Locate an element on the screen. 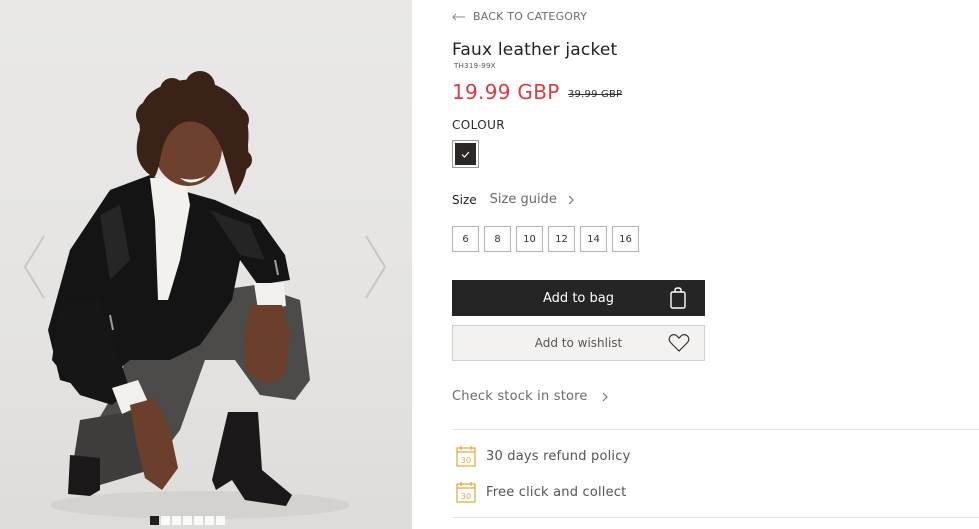 The height and width of the screenshot is (529, 979). add-to-bag-button: Add to bag is located at coordinates (578, 298).